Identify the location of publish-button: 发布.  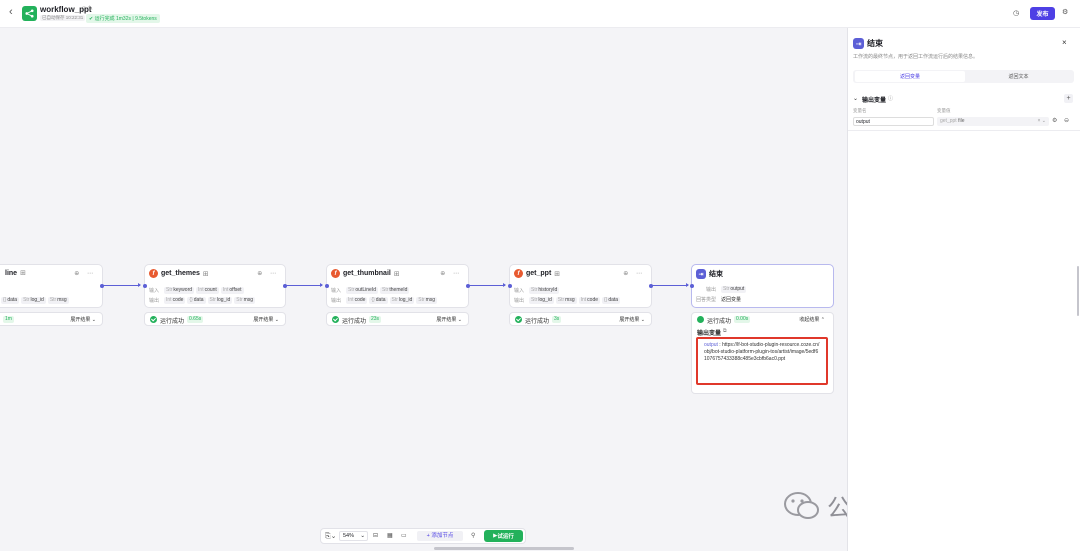
(1042, 13).